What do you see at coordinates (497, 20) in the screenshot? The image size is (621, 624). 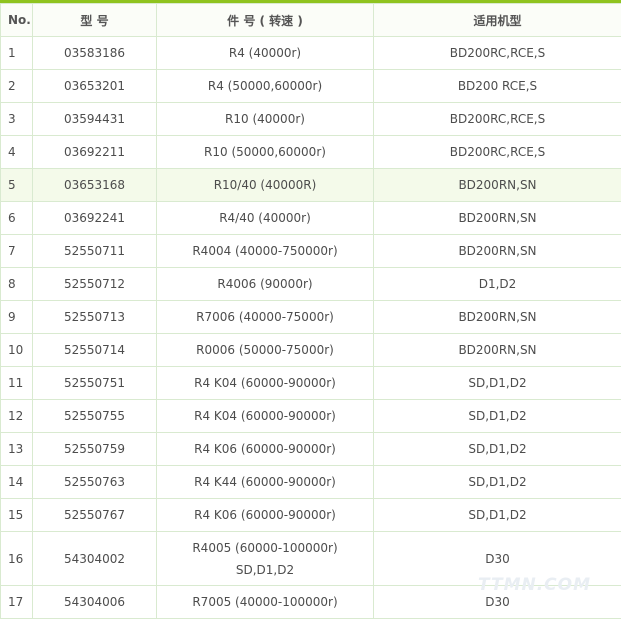 I see `header-machine: 适用机型` at bounding box center [497, 20].